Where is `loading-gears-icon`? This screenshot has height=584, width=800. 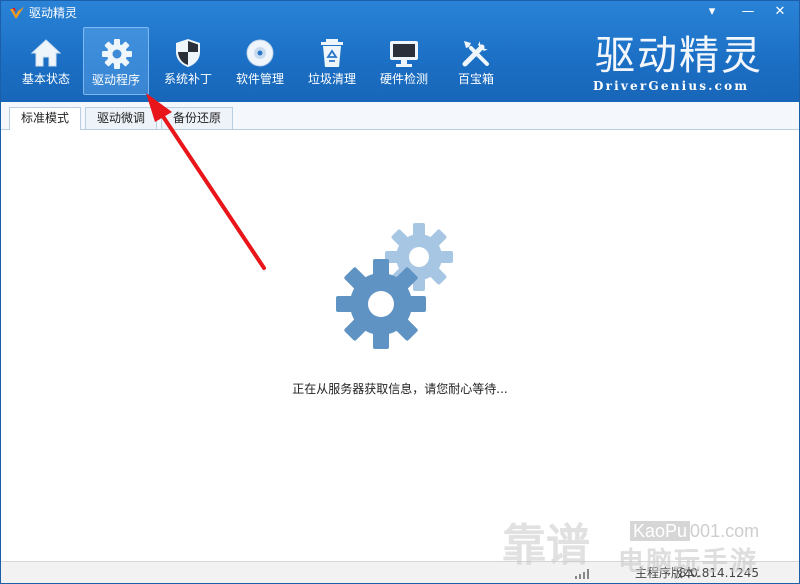
loading-gears-icon is located at coordinates (394, 286).